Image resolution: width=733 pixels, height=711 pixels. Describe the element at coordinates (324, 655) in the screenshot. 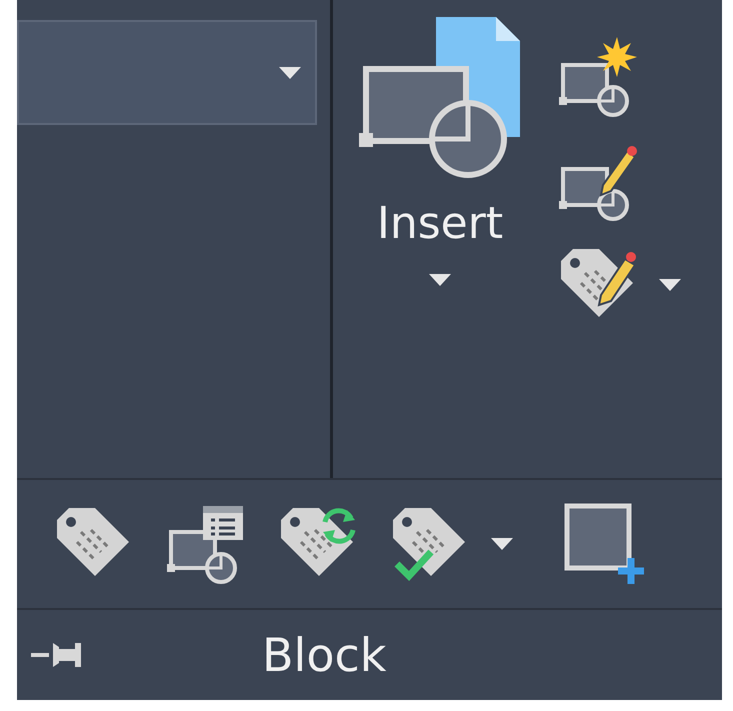

I see `panel-title: Block` at that location.